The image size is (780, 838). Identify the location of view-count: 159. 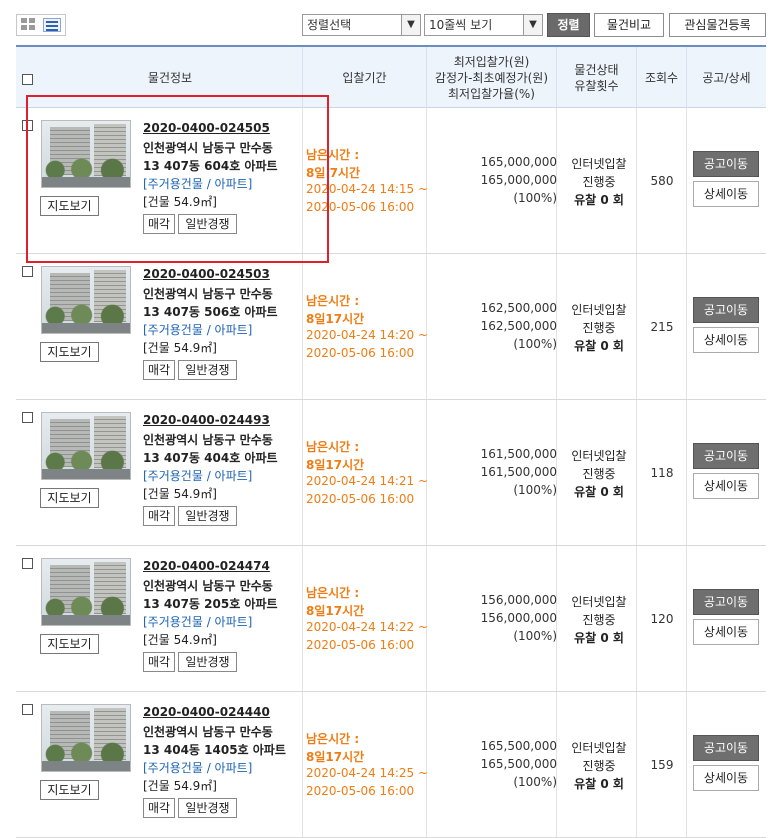
(662, 765).